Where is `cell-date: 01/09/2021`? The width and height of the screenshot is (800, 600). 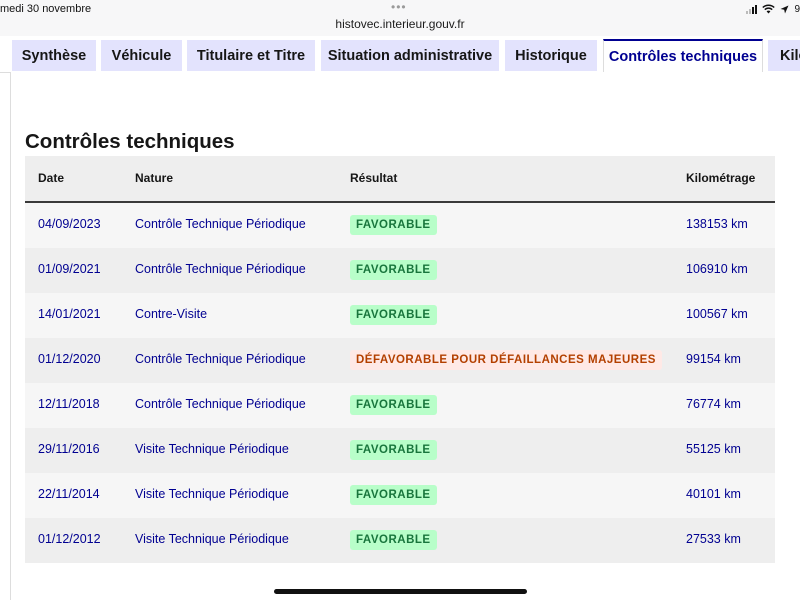
cell-date: 01/09/2021 is located at coordinates (69, 269).